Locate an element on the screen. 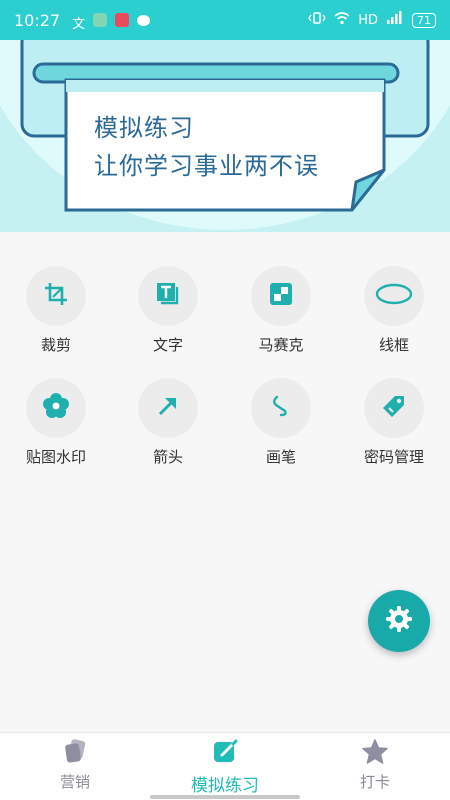 Image resolution: width=450 pixels, height=800 pixels. tool-label: 线框 is located at coordinates (393, 345).